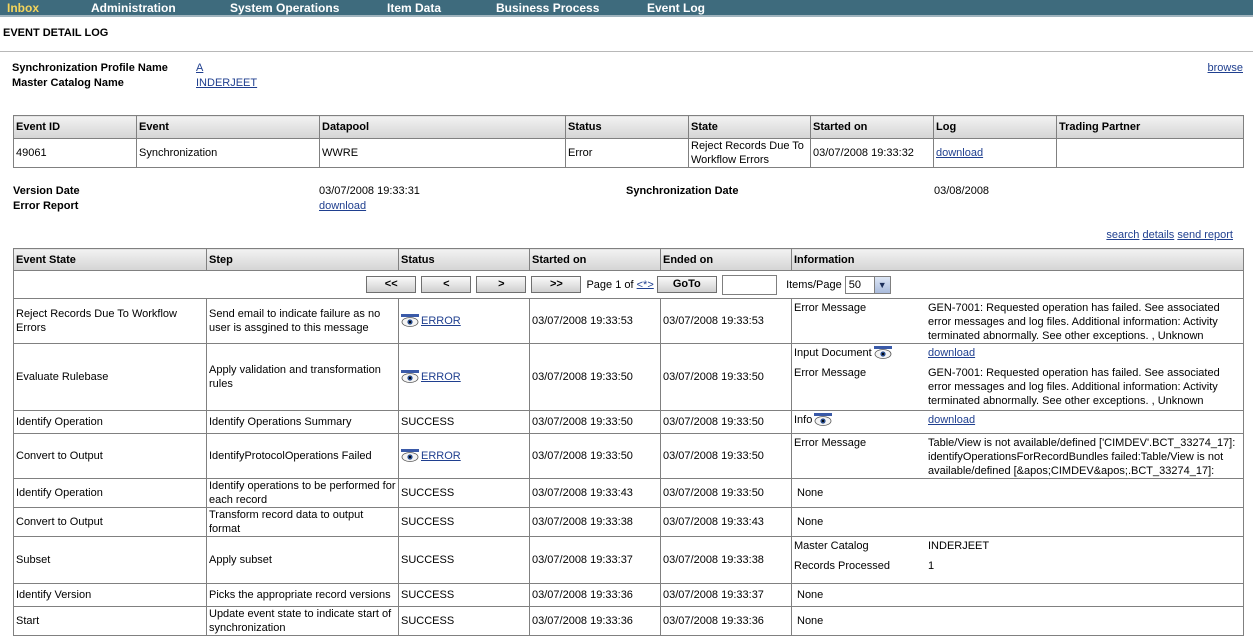  I want to click on last-page-button: >>, so click(556, 284).